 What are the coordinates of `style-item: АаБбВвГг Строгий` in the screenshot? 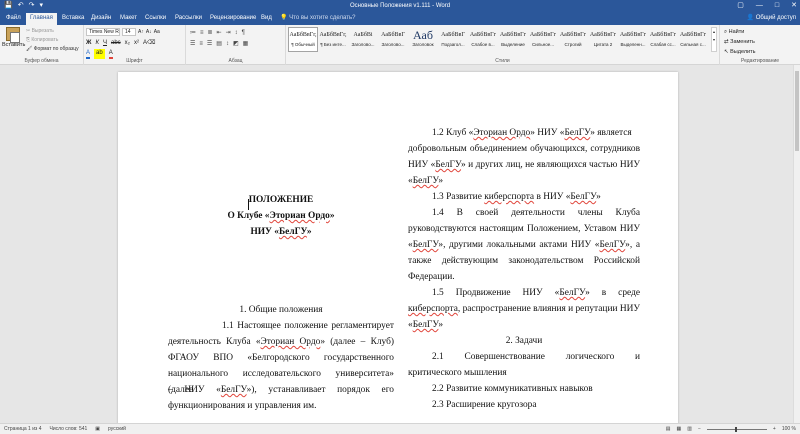 It's located at (573, 39).